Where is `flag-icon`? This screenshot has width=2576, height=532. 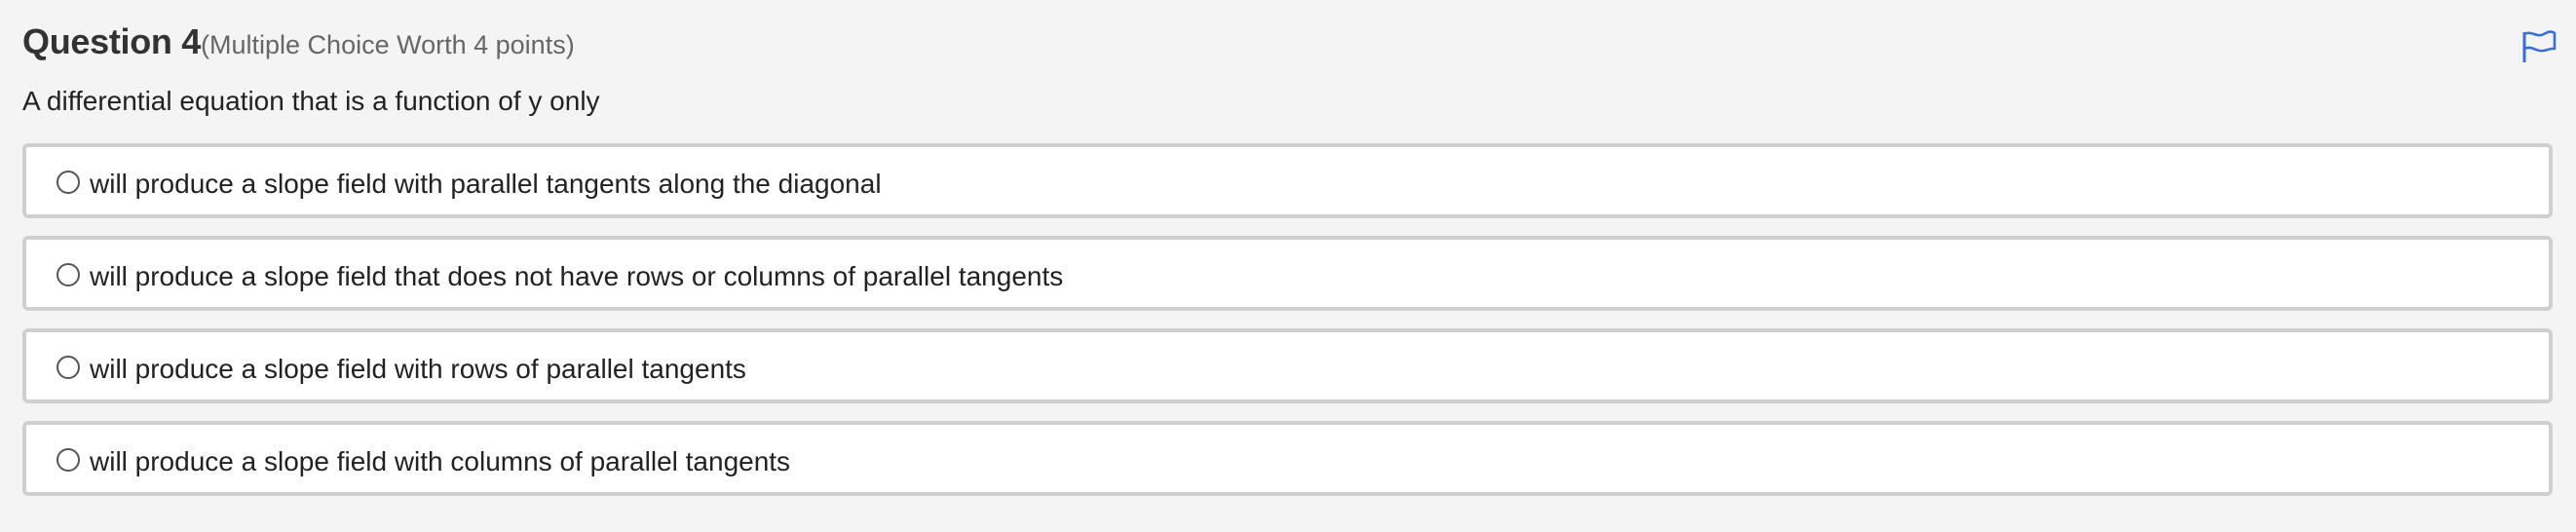 flag-icon is located at coordinates (2538, 47).